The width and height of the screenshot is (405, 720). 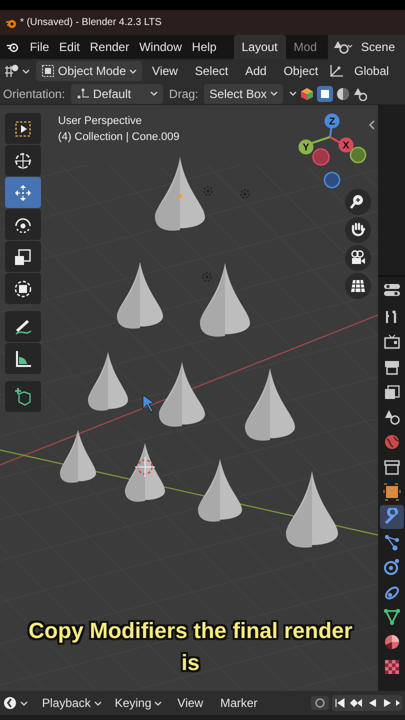 I want to click on view-perspective-label: User Perspective, so click(x=100, y=121).